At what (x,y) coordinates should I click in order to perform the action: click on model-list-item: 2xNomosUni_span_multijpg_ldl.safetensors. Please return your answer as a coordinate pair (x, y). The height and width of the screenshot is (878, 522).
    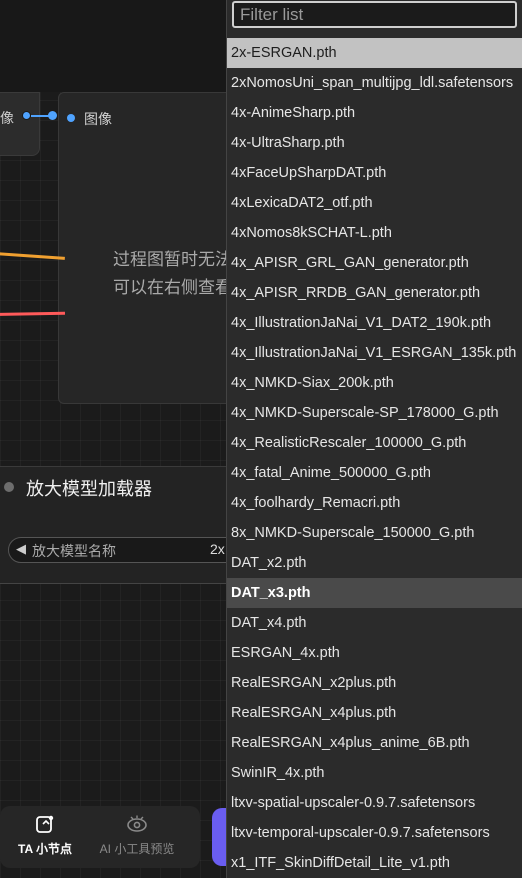
    Looking at the image, I should click on (374, 83).